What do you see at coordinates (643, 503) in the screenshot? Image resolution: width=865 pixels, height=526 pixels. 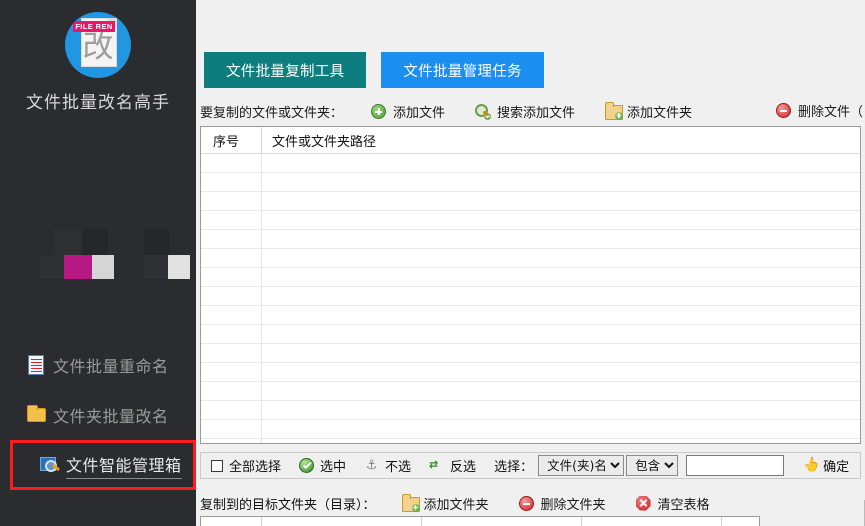 I see `x-octagon-red-icon` at bounding box center [643, 503].